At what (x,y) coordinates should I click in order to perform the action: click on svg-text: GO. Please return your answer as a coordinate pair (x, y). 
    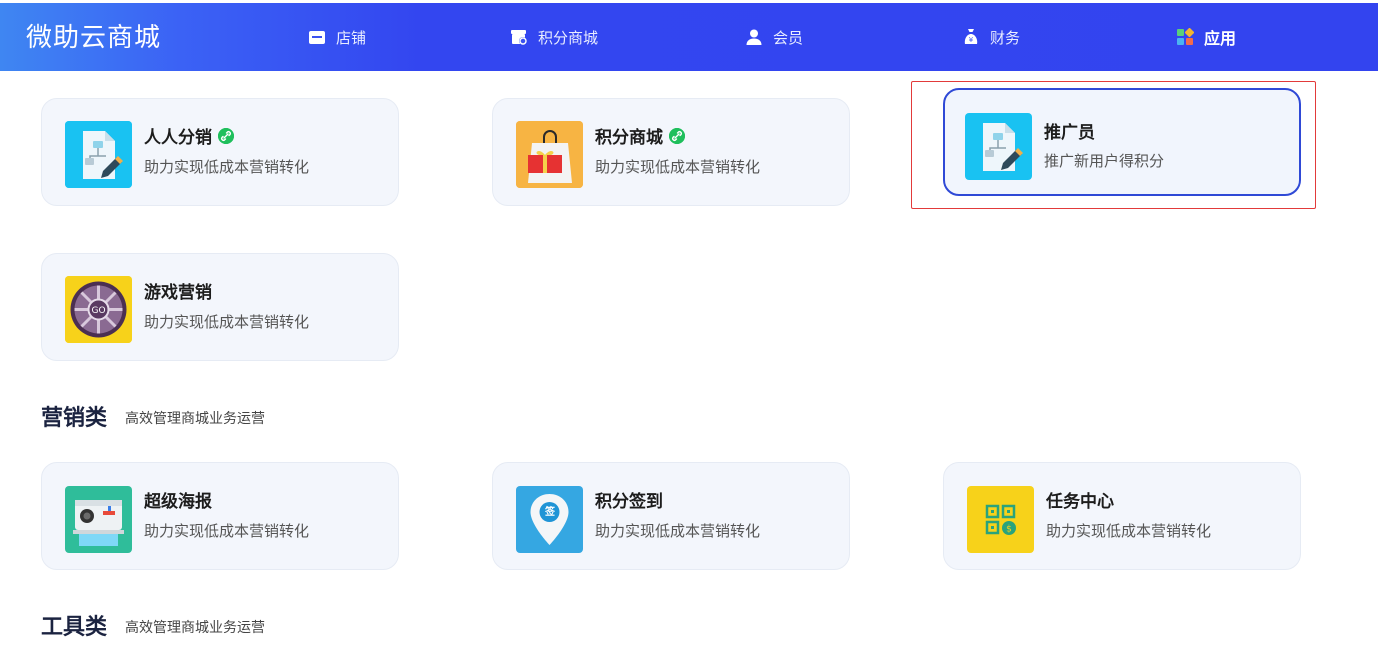
    Looking at the image, I should click on (98, 311).